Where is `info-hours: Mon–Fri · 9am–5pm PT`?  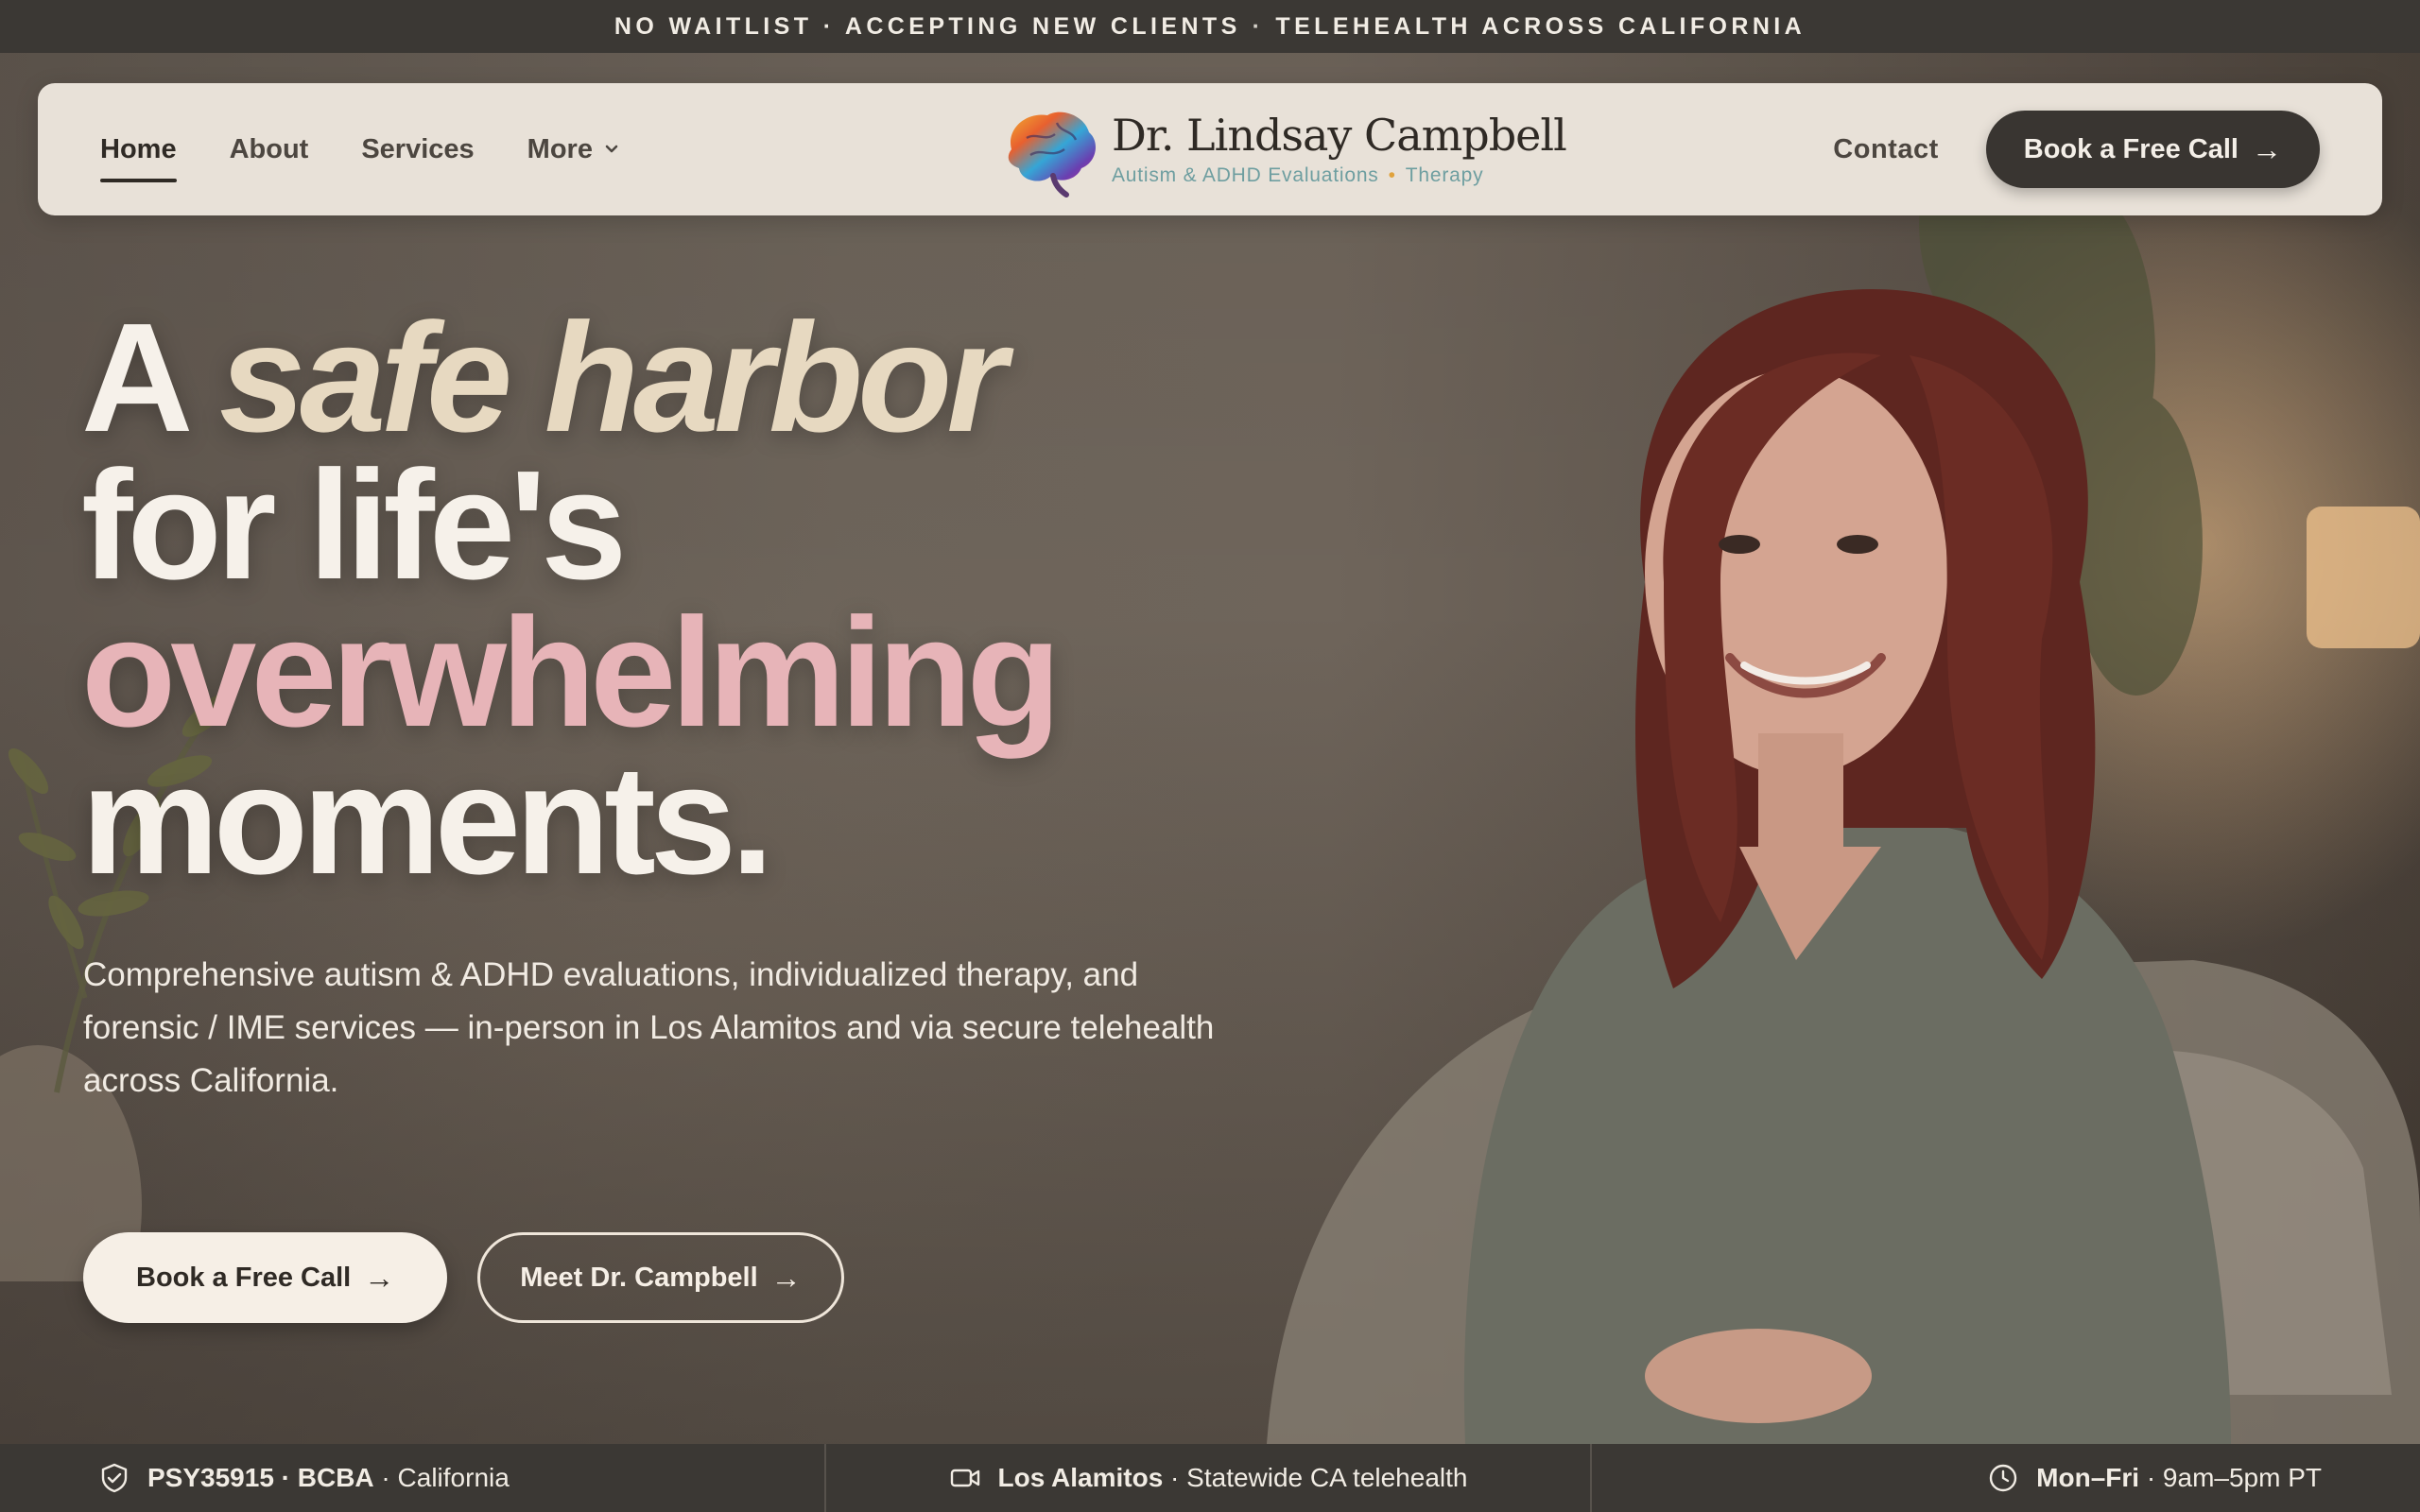
info-hours: Mon–Fri · 9am–5pm PT is located at coordinates (2006, 1478).